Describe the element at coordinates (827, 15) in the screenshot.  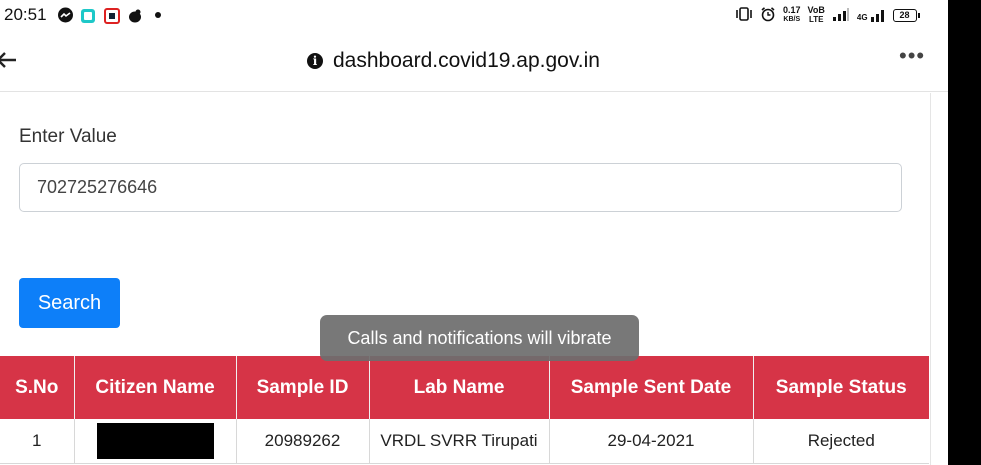
I see `status-icons: 0.17 KB/S VoB LTE 4G 28` at that location.